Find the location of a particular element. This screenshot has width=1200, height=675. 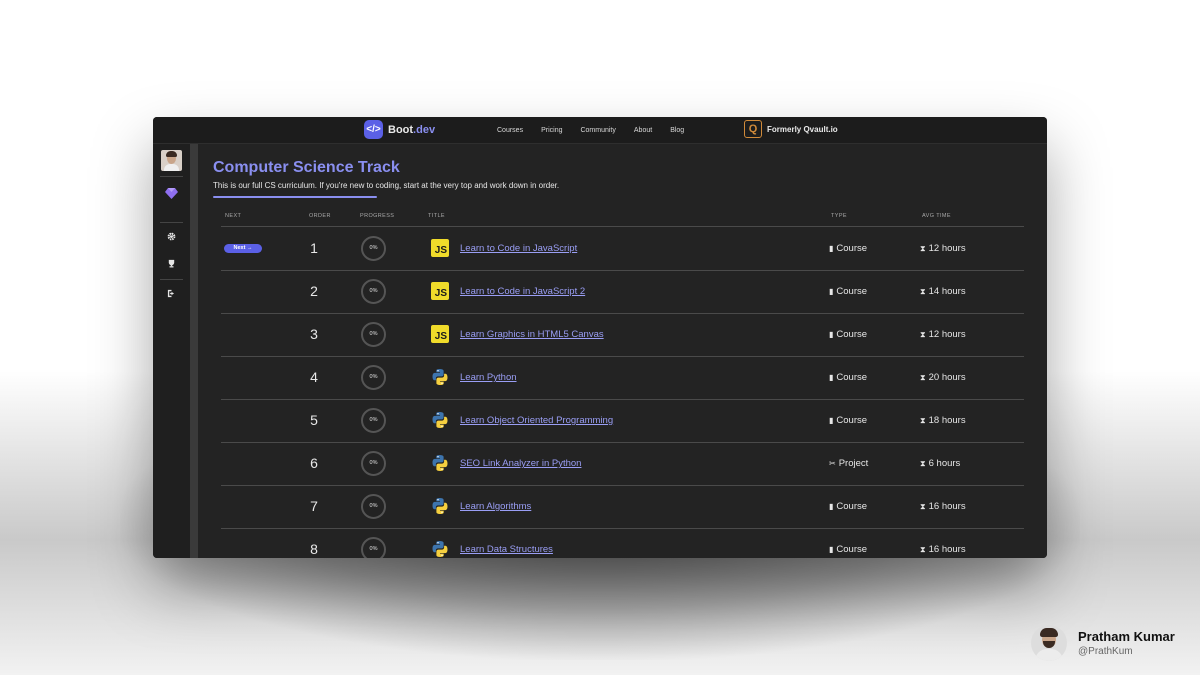

header-avg-time: AVG TIME is located at coordinates (936, 216).